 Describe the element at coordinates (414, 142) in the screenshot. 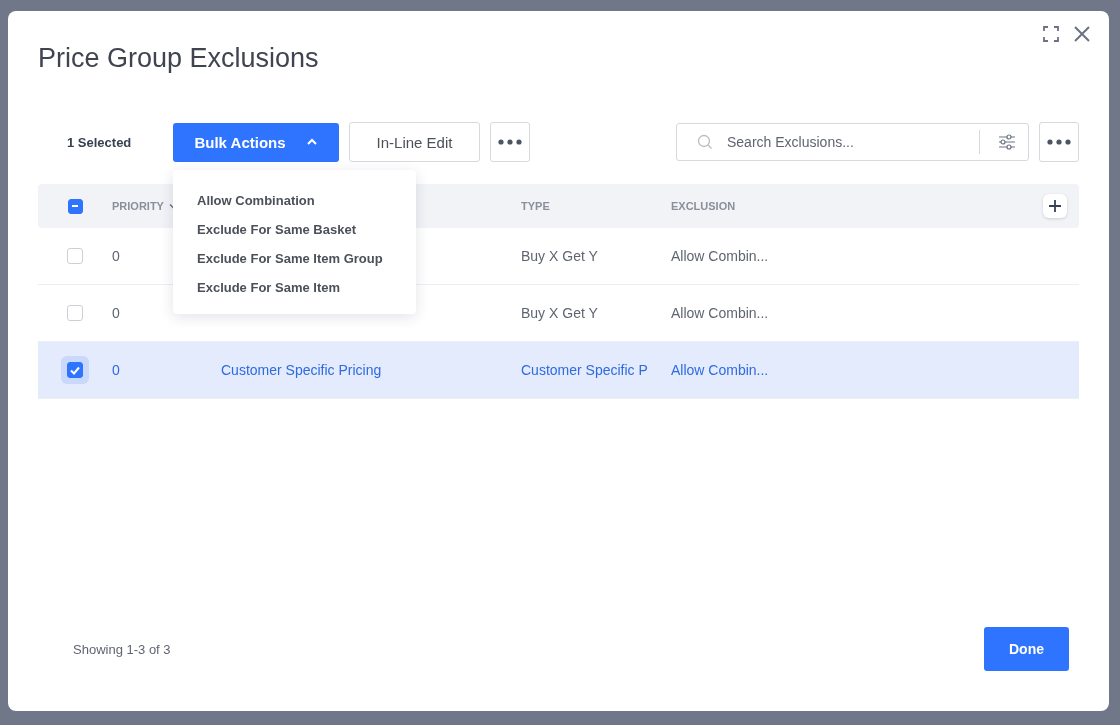

I see `inline-edit-button: In-Line Edit` at that location.